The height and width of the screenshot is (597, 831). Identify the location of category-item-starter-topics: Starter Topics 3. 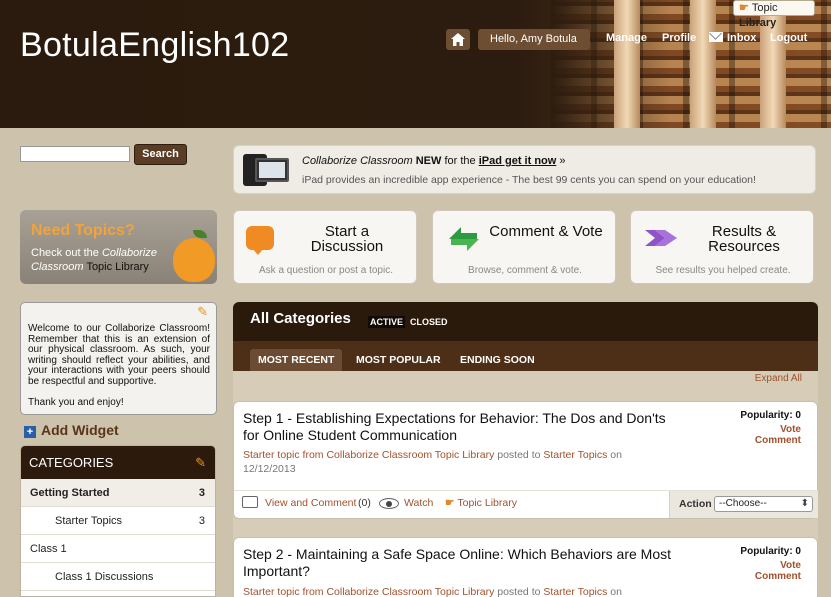
(118, 521).